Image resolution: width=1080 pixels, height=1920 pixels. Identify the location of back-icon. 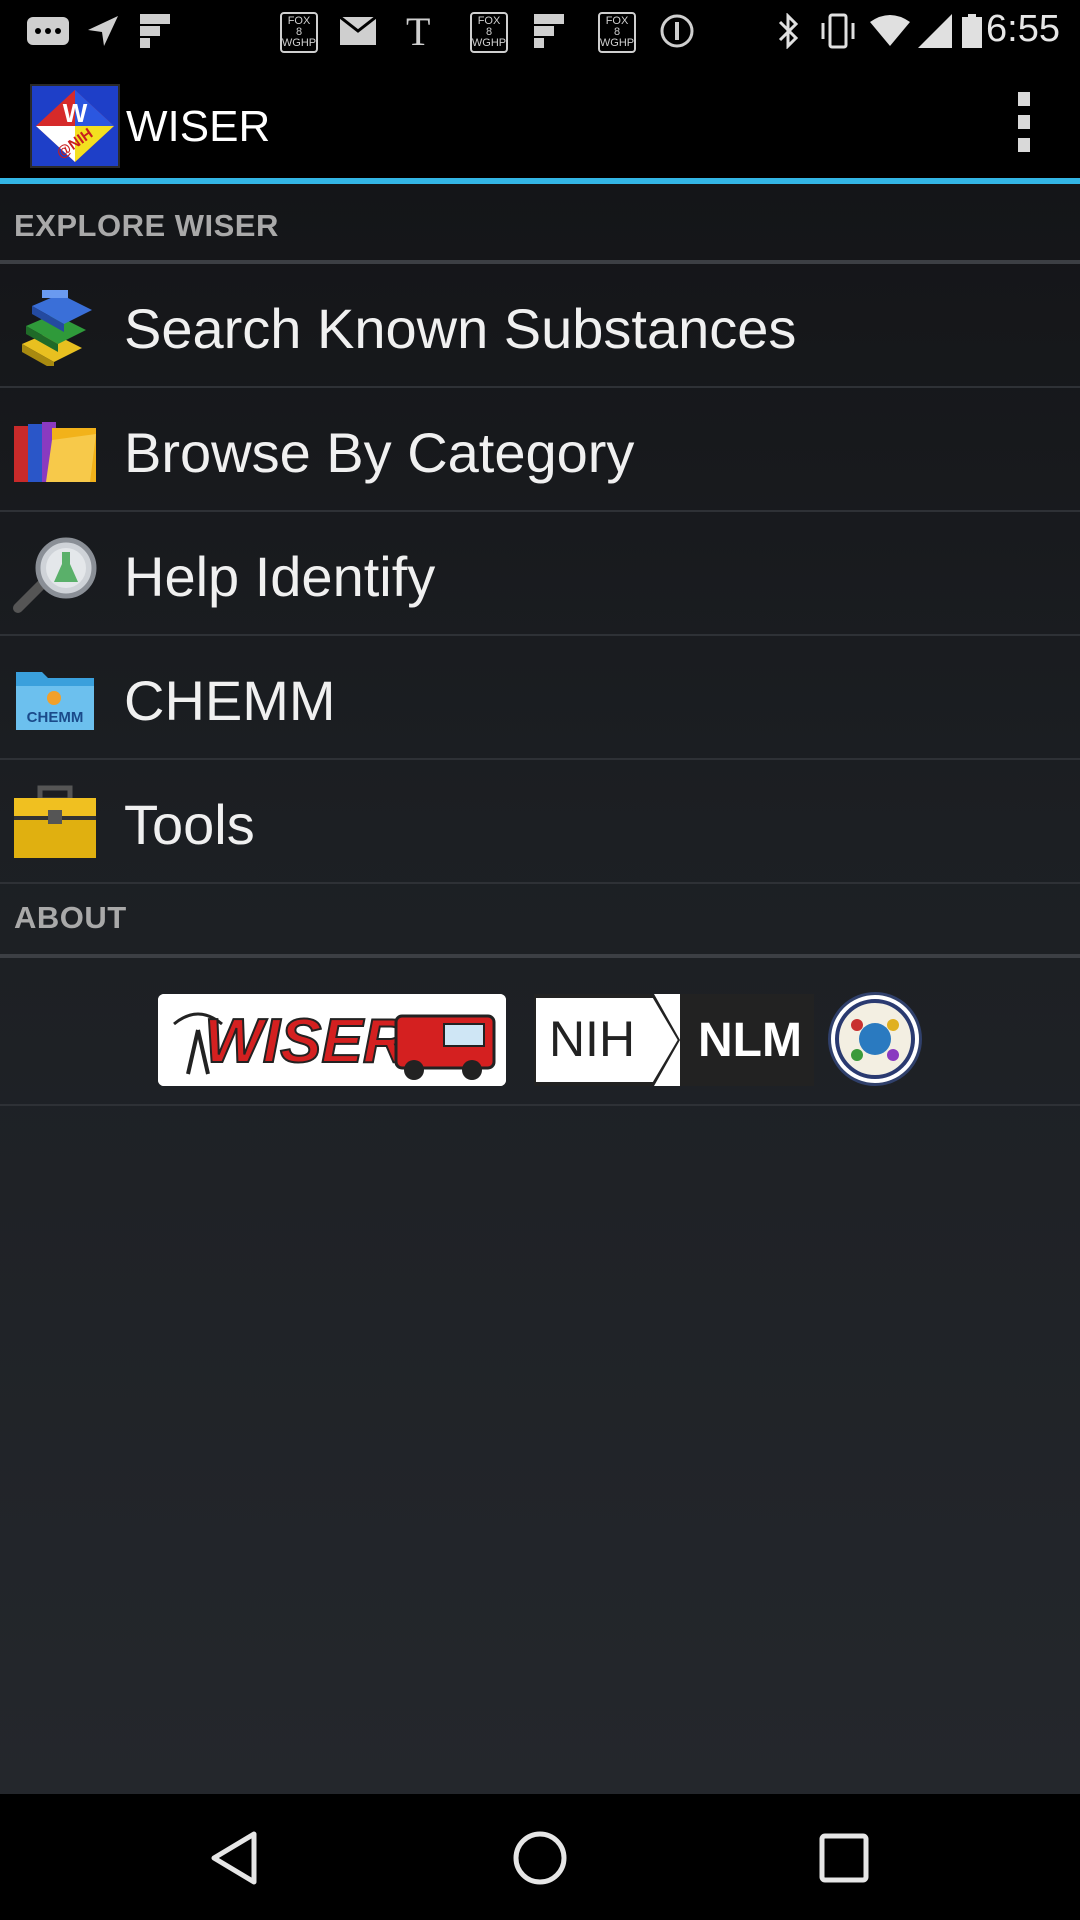
(236, 1858).